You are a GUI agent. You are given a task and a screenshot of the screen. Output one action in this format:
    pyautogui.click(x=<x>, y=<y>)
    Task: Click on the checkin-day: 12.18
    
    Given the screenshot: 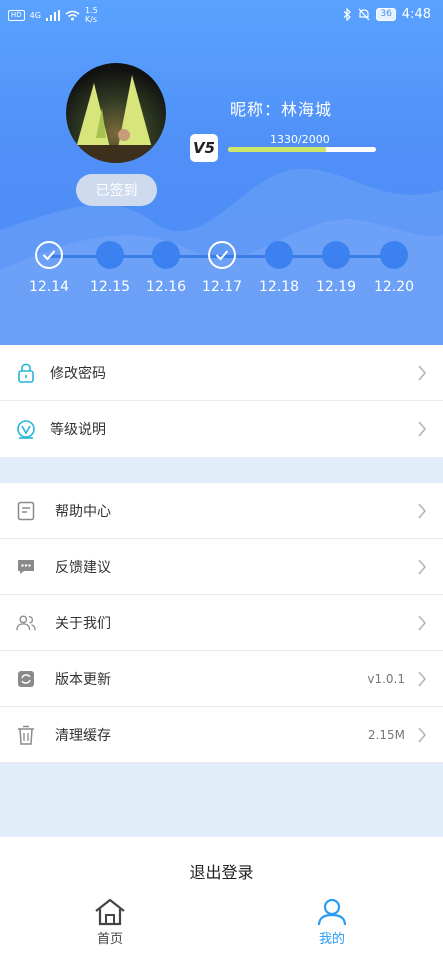 What is the action you would take?
    pyautogui.click(x=279, y=268)
    